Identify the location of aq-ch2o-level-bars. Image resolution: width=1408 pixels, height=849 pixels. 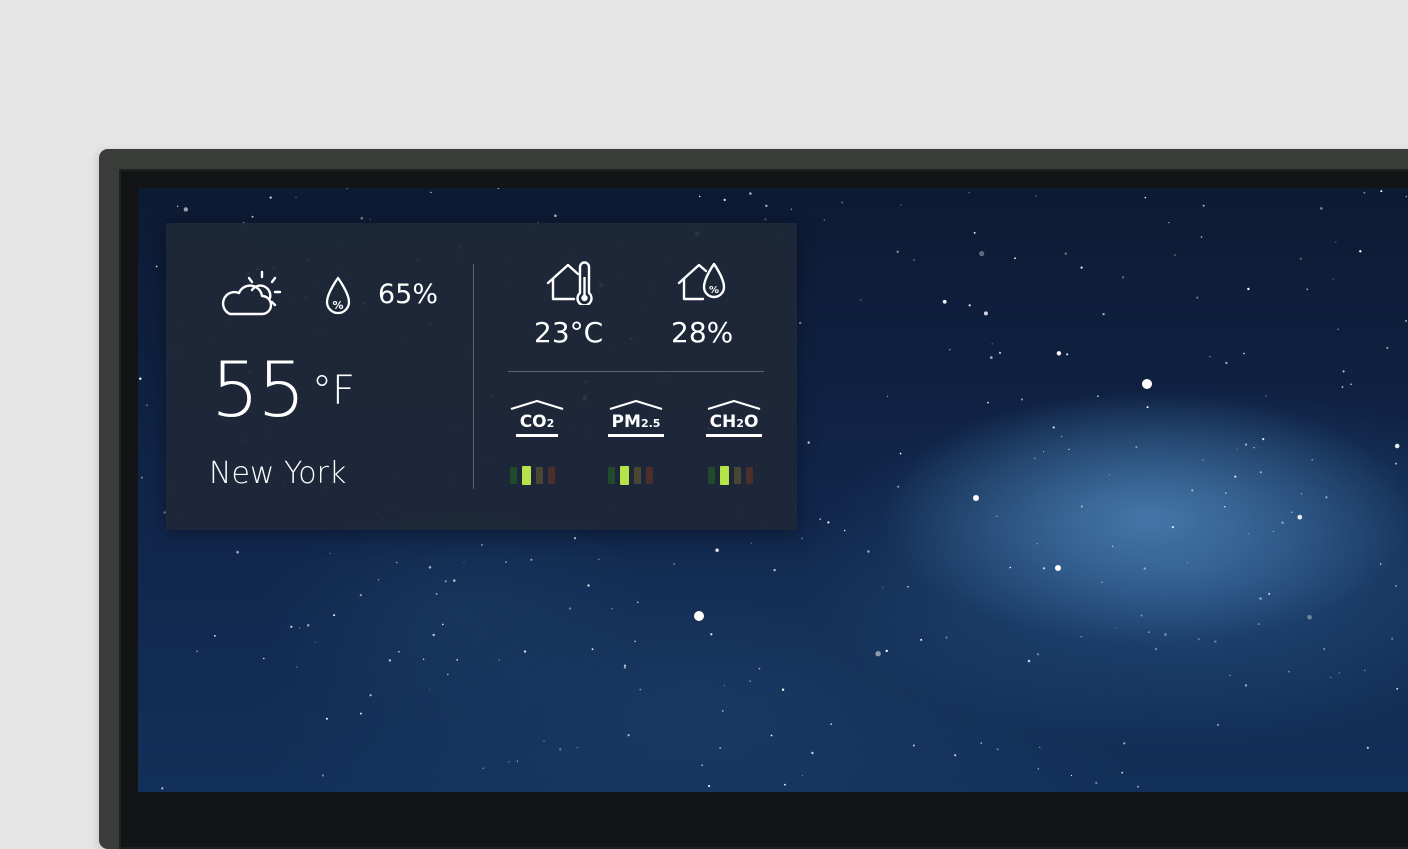
(730, 475).